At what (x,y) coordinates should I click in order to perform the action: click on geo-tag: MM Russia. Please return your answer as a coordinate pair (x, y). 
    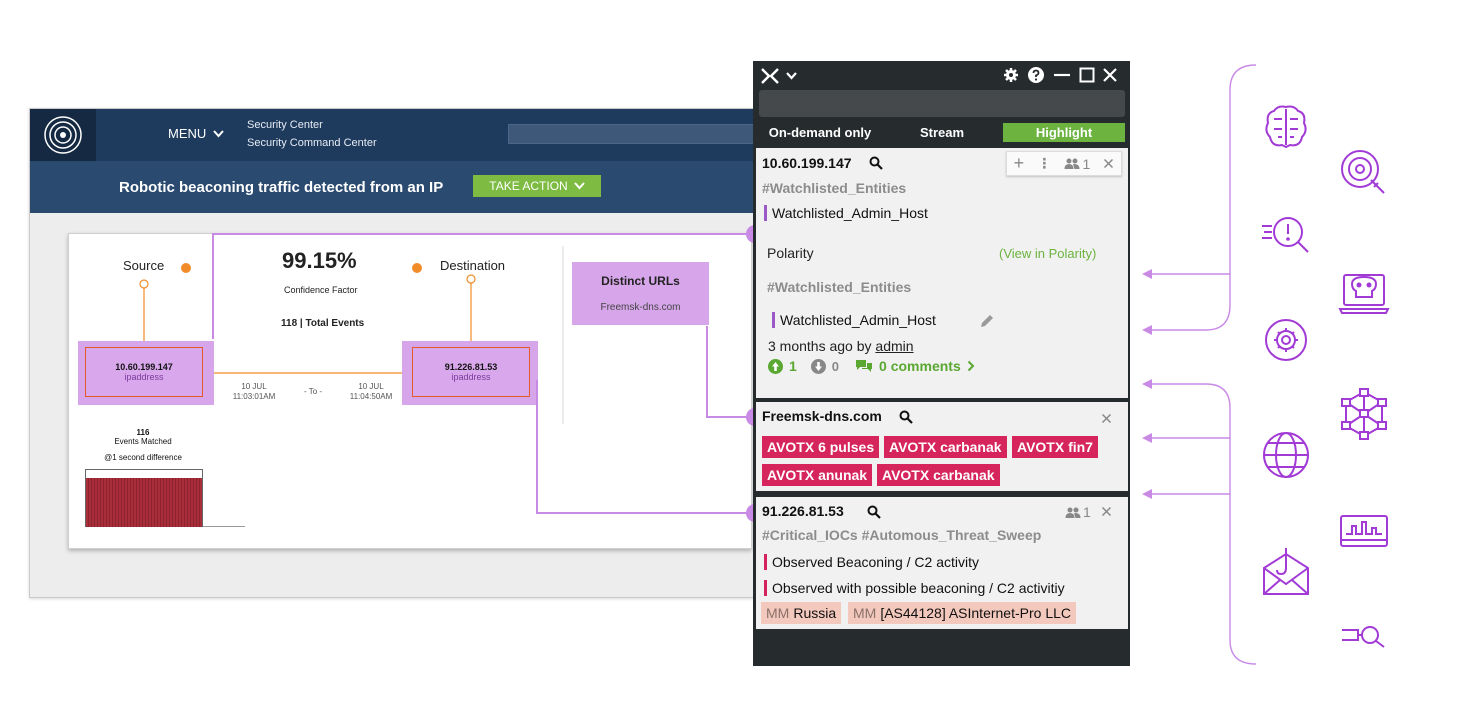
    Looking at the image, I should click on (801, 613).